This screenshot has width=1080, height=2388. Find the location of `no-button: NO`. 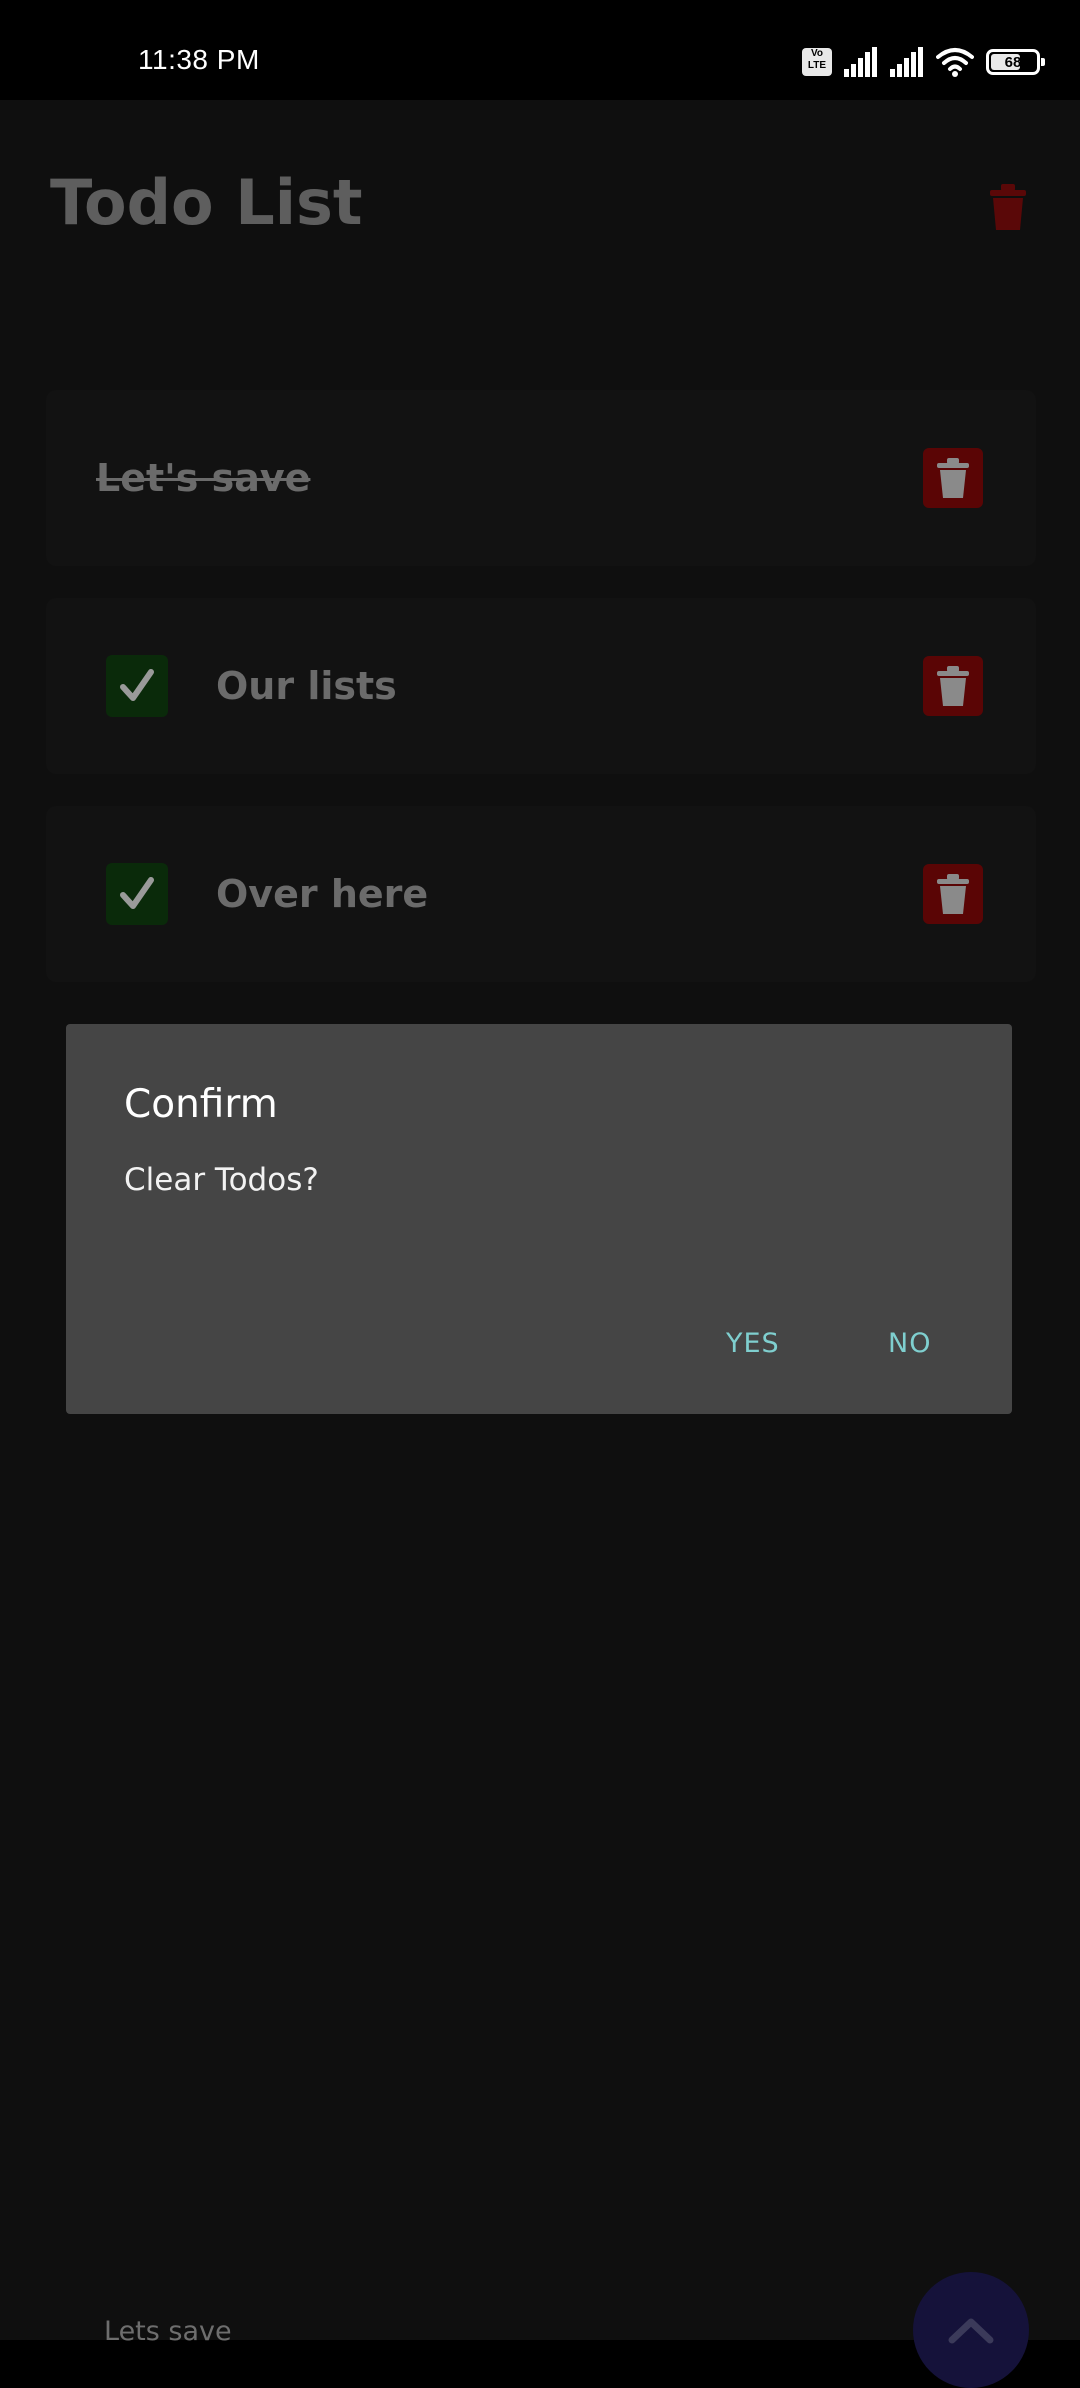

no-button: NO is located at coordinates (909, 1343).